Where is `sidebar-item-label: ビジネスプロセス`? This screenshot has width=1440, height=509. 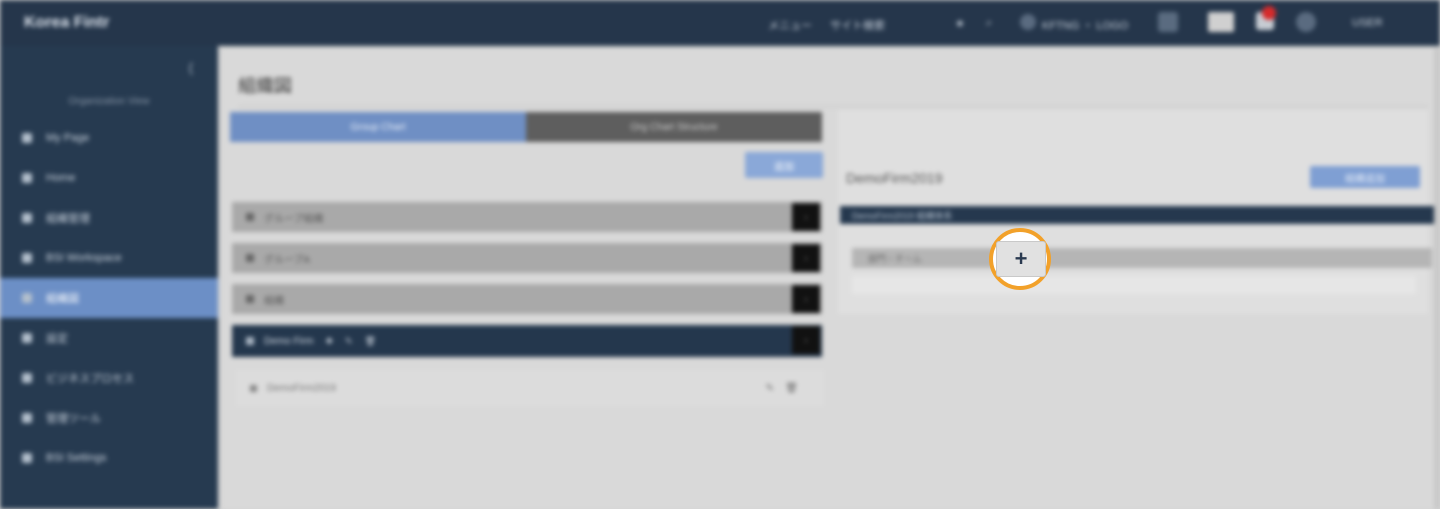
sidebar-item-label: ビジネスプロセス is located at coordinates (90, 379).